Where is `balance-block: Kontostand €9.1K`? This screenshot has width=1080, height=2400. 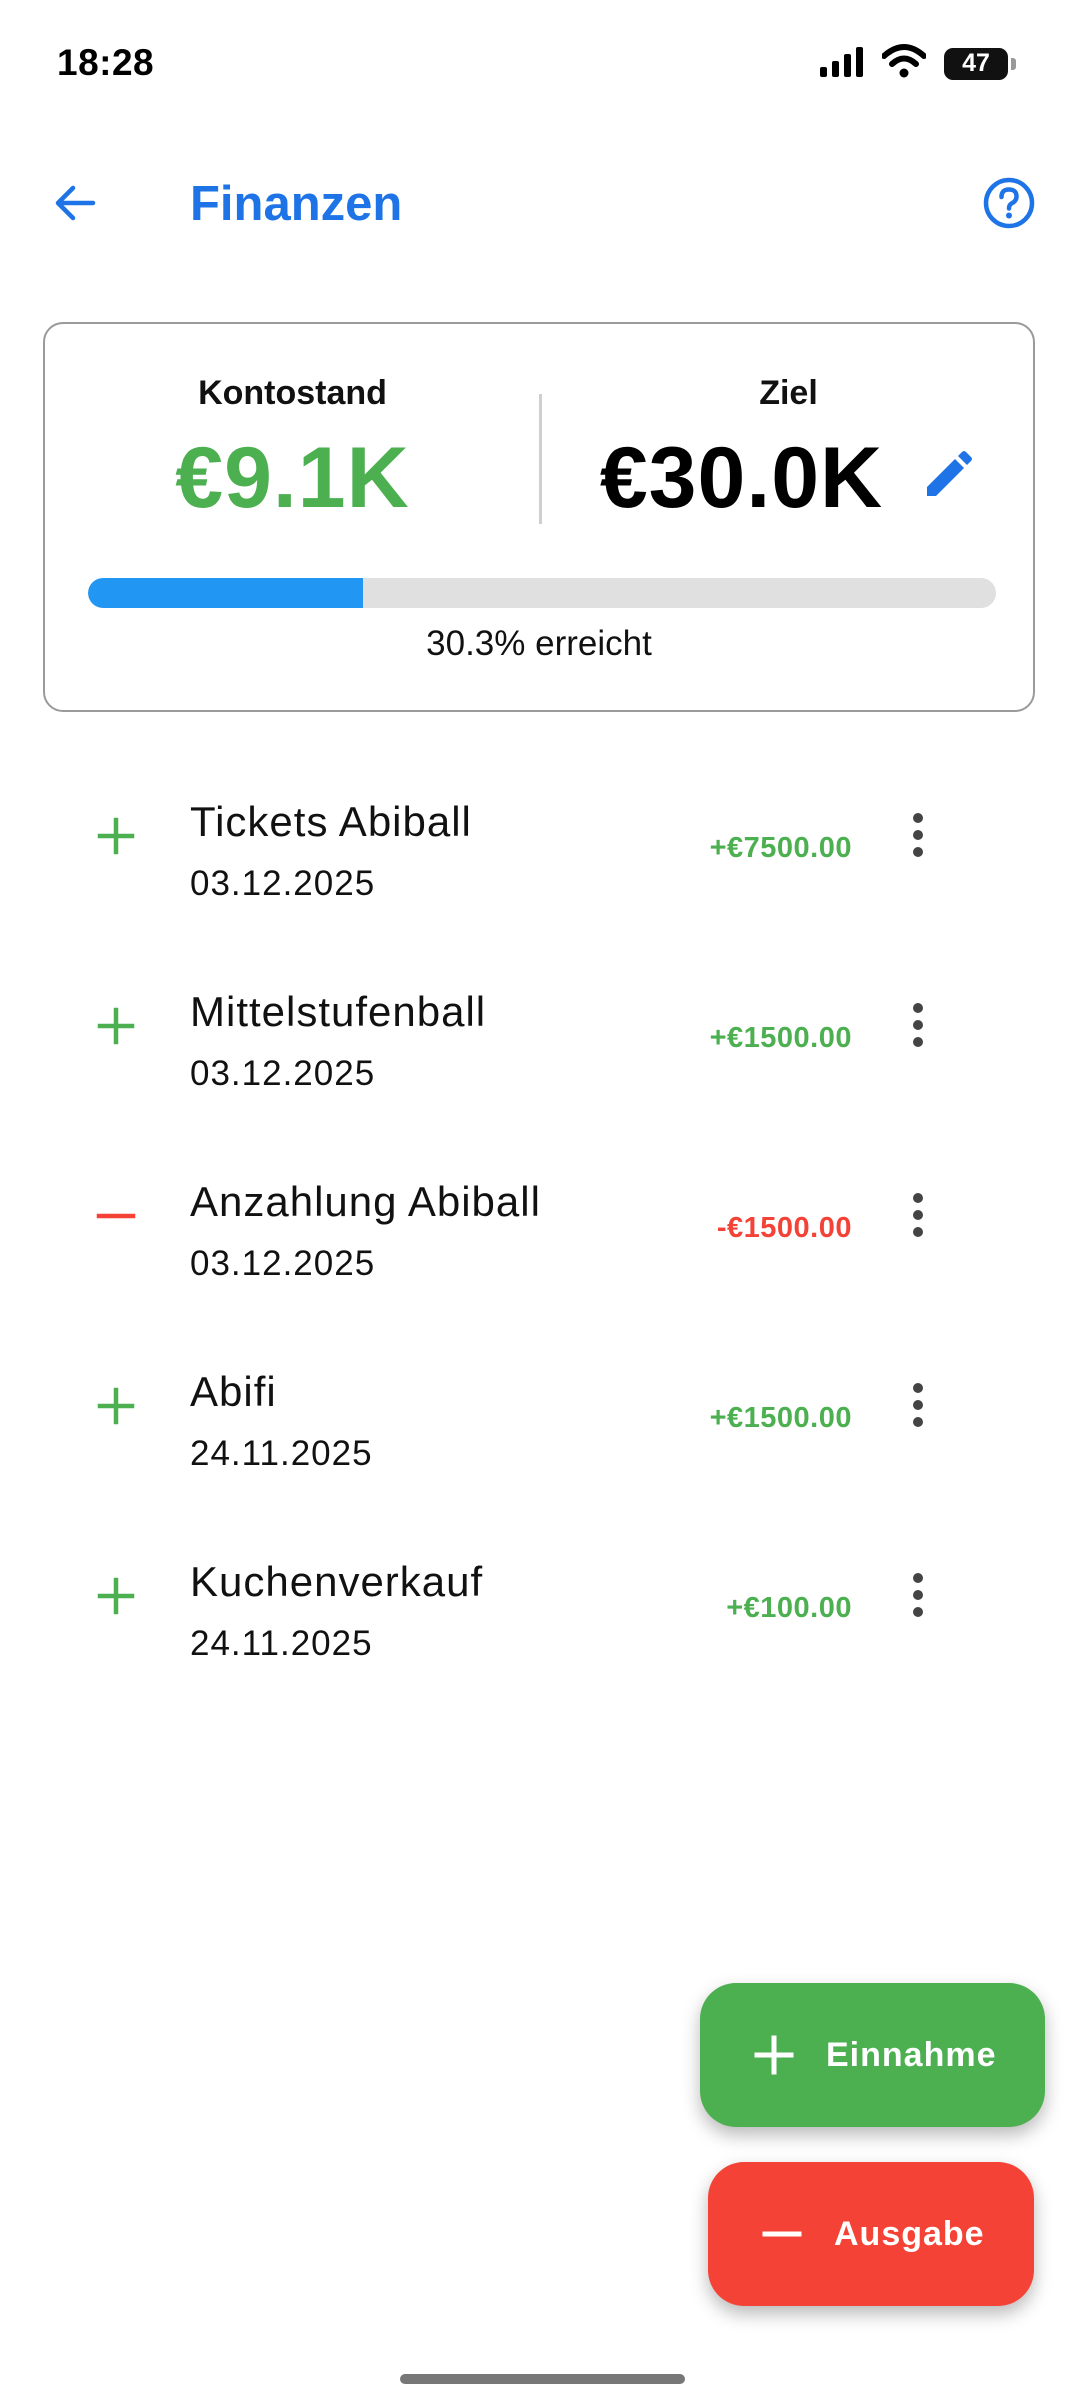
balance-block: Kontostand €9.1K is located at coordinates (292, 451).